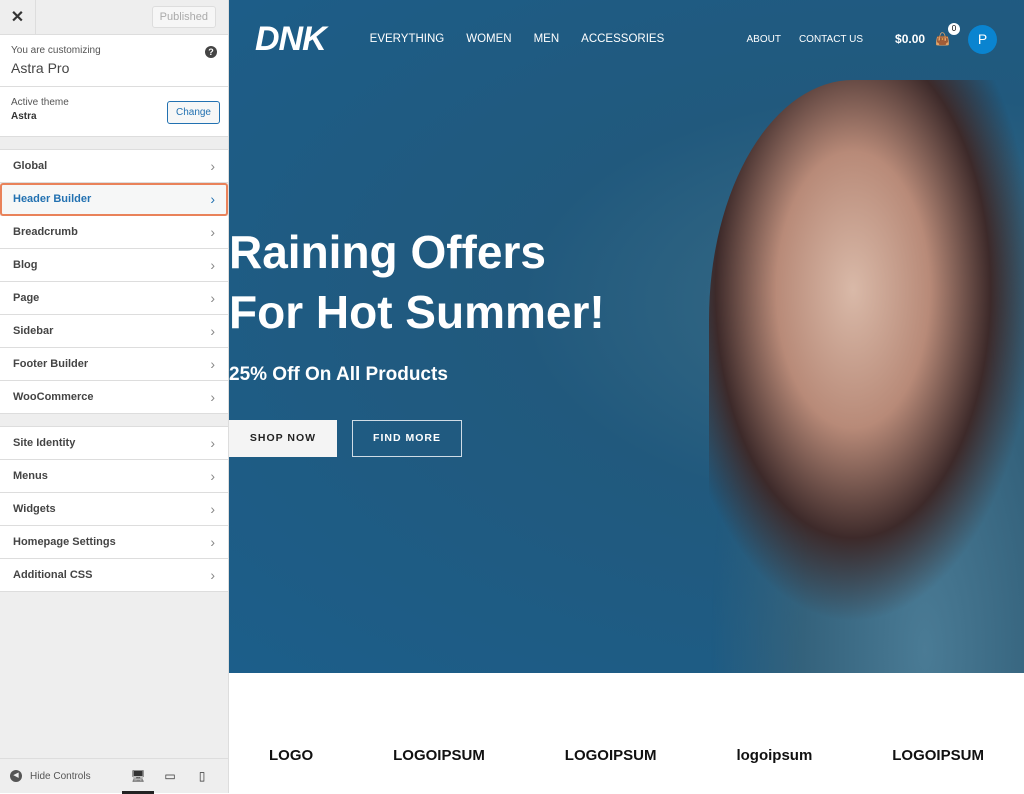 This screenshot has height=794, width=1024. I want to click on menu-item-everything: EVERYTHING, so click(407, 39).